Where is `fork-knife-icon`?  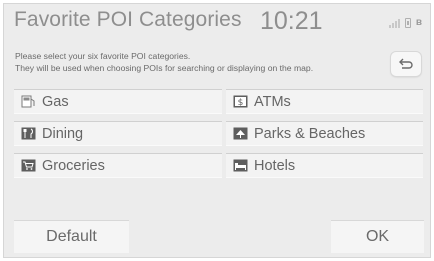
fork-knife-icon is located at coordinates (28, 134).